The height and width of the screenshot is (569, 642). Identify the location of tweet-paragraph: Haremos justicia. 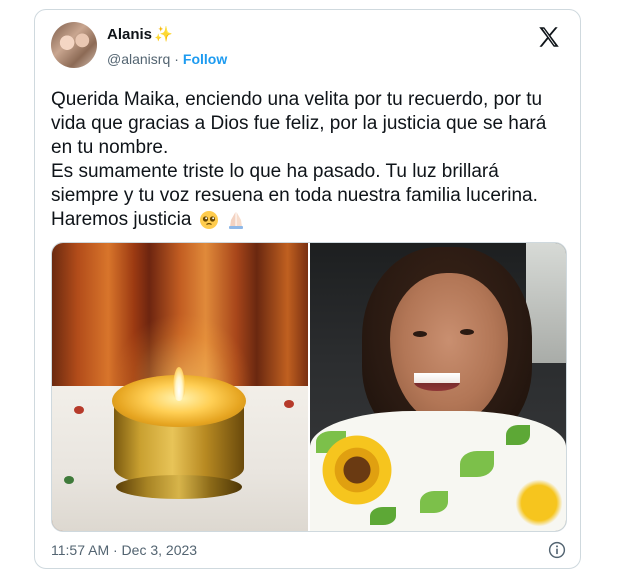
(121, 219).